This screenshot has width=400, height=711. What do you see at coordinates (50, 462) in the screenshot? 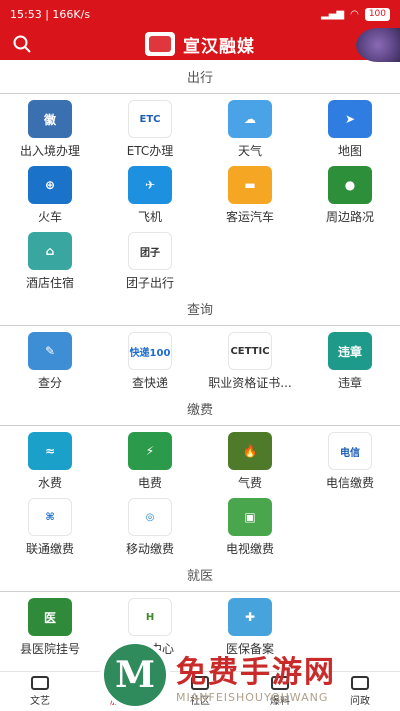
I see `service-tile: ≈ 水费` at bounding box center [50, 462].